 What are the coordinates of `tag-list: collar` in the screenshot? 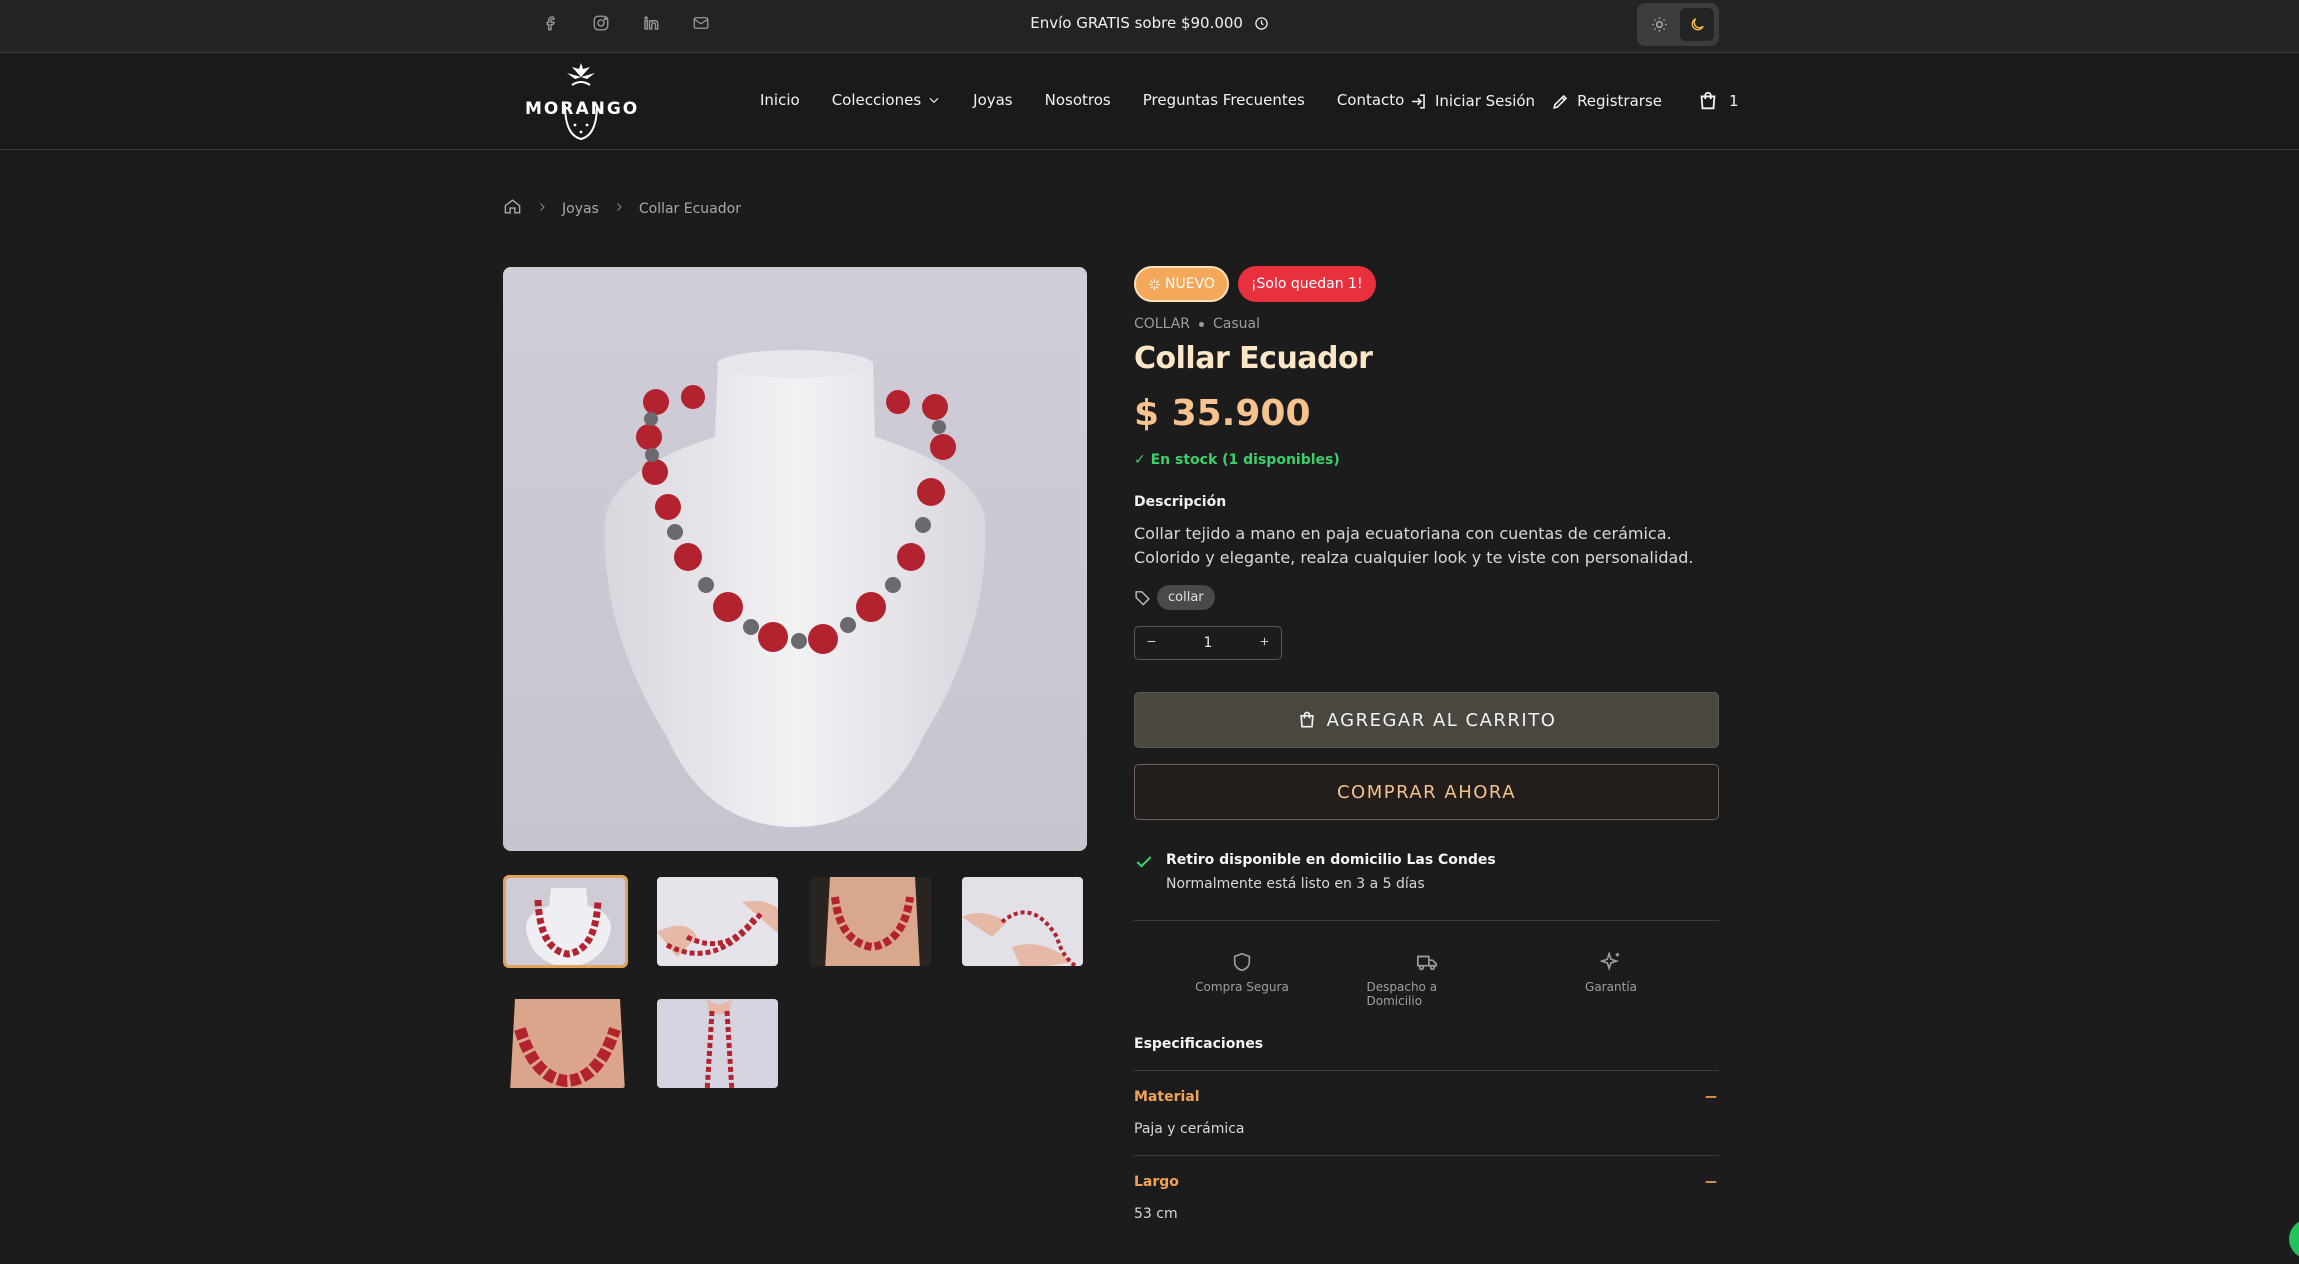 It's located at (1426, 597).